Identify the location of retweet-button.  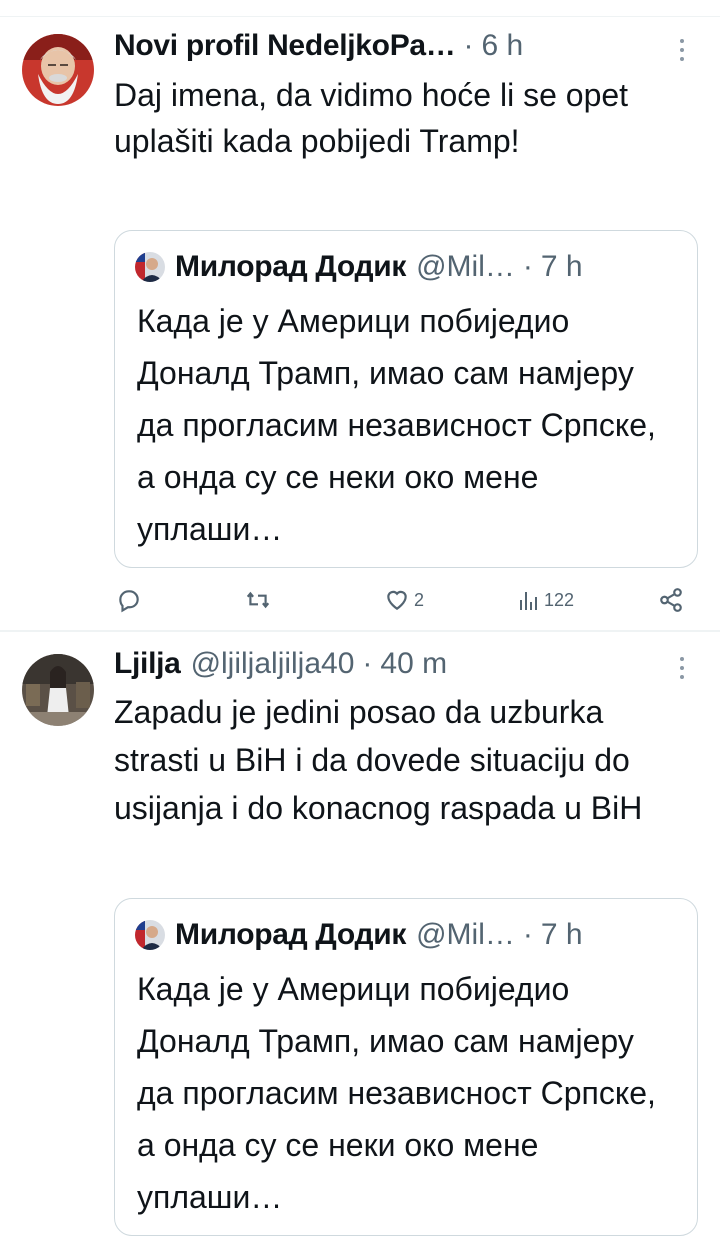
(258, 600).